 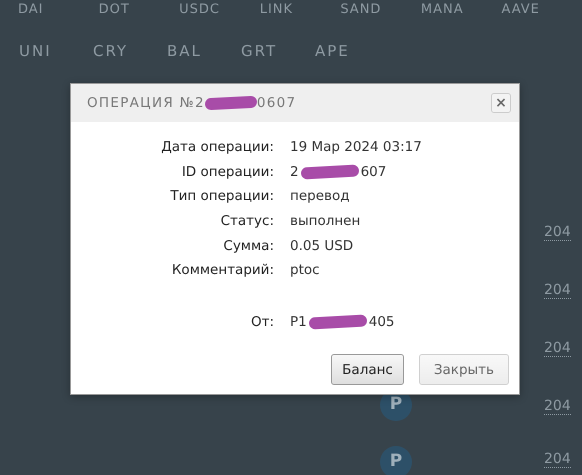 What do you see at coordinates (300, 10) in the screenshot?
I see `token-tab: LINK` at bounding box center [300, 10].